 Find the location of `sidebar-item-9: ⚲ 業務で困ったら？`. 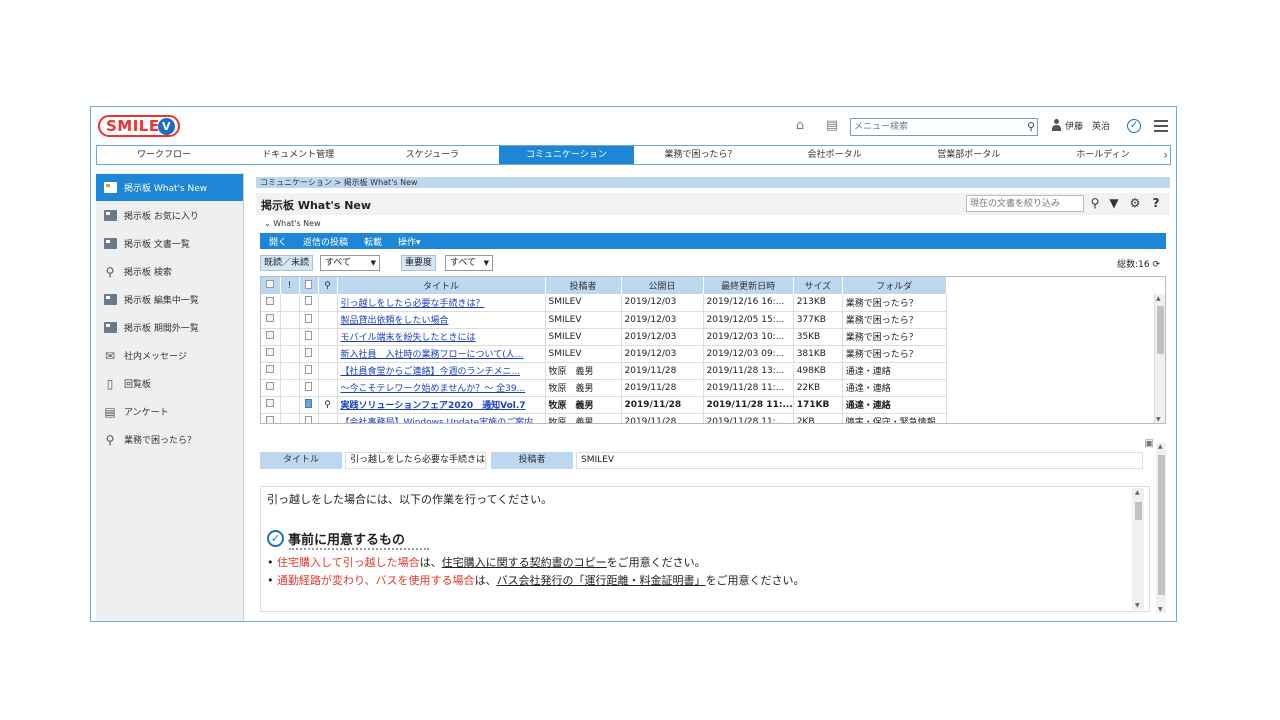

sidebar-item-9: ⚲ 業務で困ったら？ is located at coordinates (169, 439).